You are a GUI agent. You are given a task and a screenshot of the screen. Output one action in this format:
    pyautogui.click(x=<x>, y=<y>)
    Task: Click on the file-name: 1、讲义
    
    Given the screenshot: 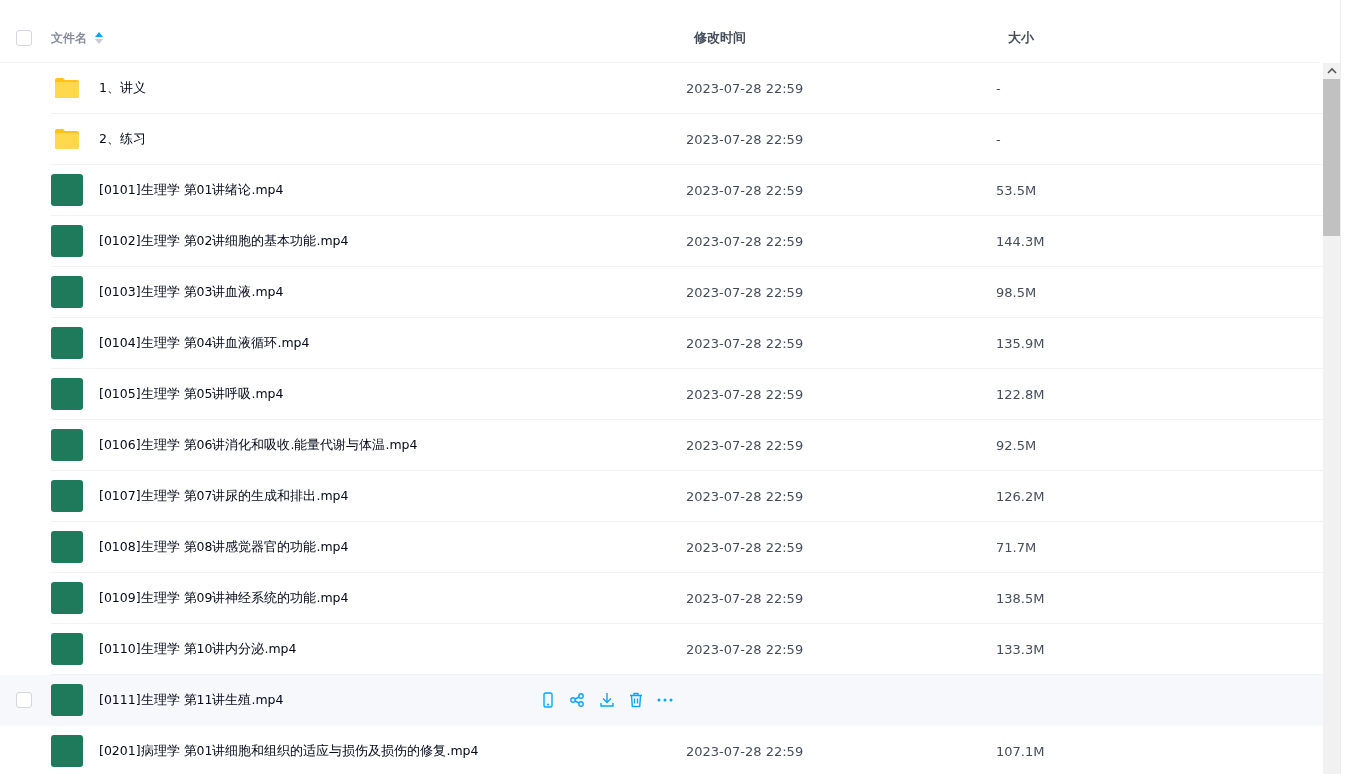 What is the action you would take?
    pyautogui.click(x=122, y=88)
    